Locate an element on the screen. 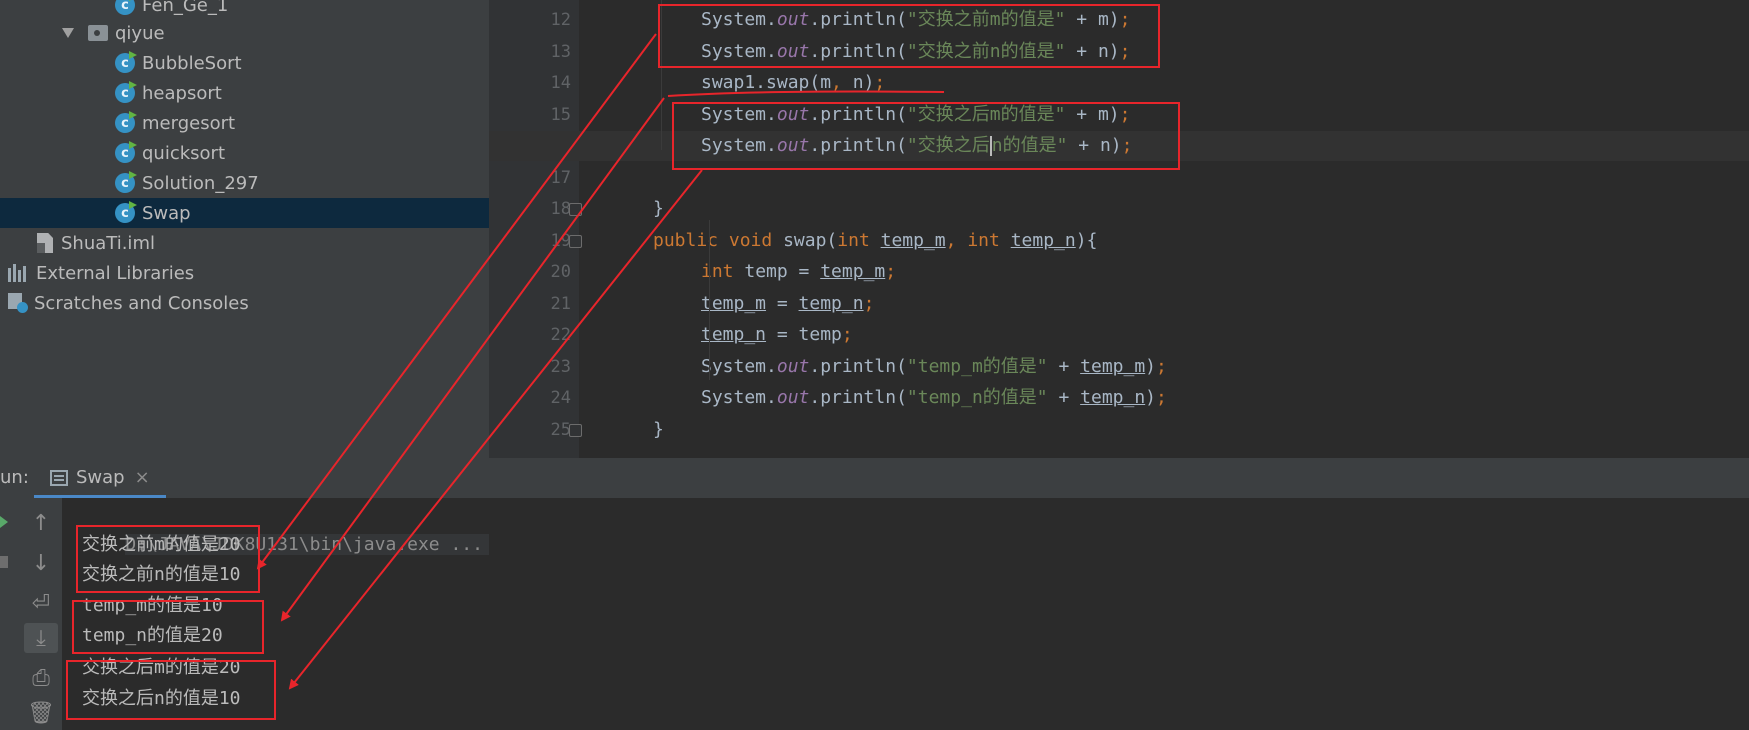 The image size is (1749, 730). print-icon: ⎙ is located at coordinates (41, 678).